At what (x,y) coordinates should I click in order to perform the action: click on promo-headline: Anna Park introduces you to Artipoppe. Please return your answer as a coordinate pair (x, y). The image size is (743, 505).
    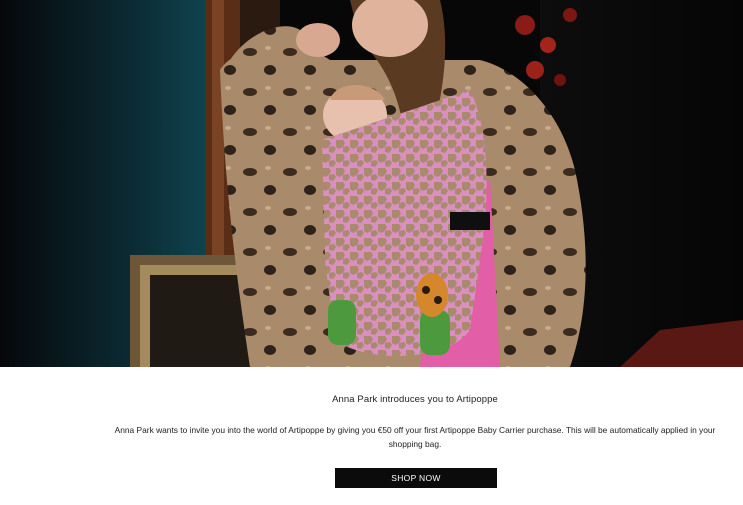
    Looking at the image, I should click on (415, 399).